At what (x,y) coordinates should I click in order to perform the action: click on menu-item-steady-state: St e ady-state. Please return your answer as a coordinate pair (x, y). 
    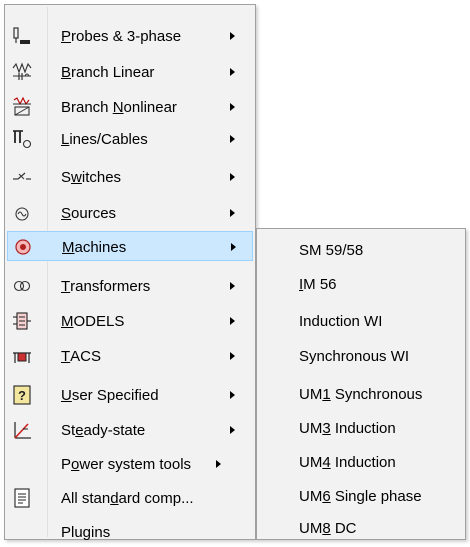
    Looking at the image, I should click on (130, 430).